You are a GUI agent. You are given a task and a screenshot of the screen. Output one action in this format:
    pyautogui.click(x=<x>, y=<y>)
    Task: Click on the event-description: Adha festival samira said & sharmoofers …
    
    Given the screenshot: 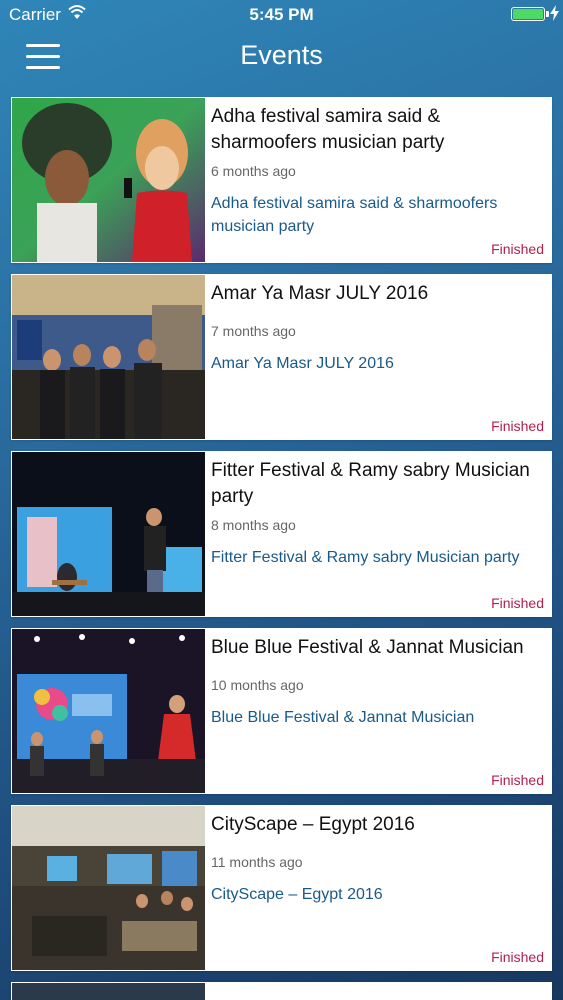 What is the action you would take?
    pyautogui.click(x=354, y=215)
    